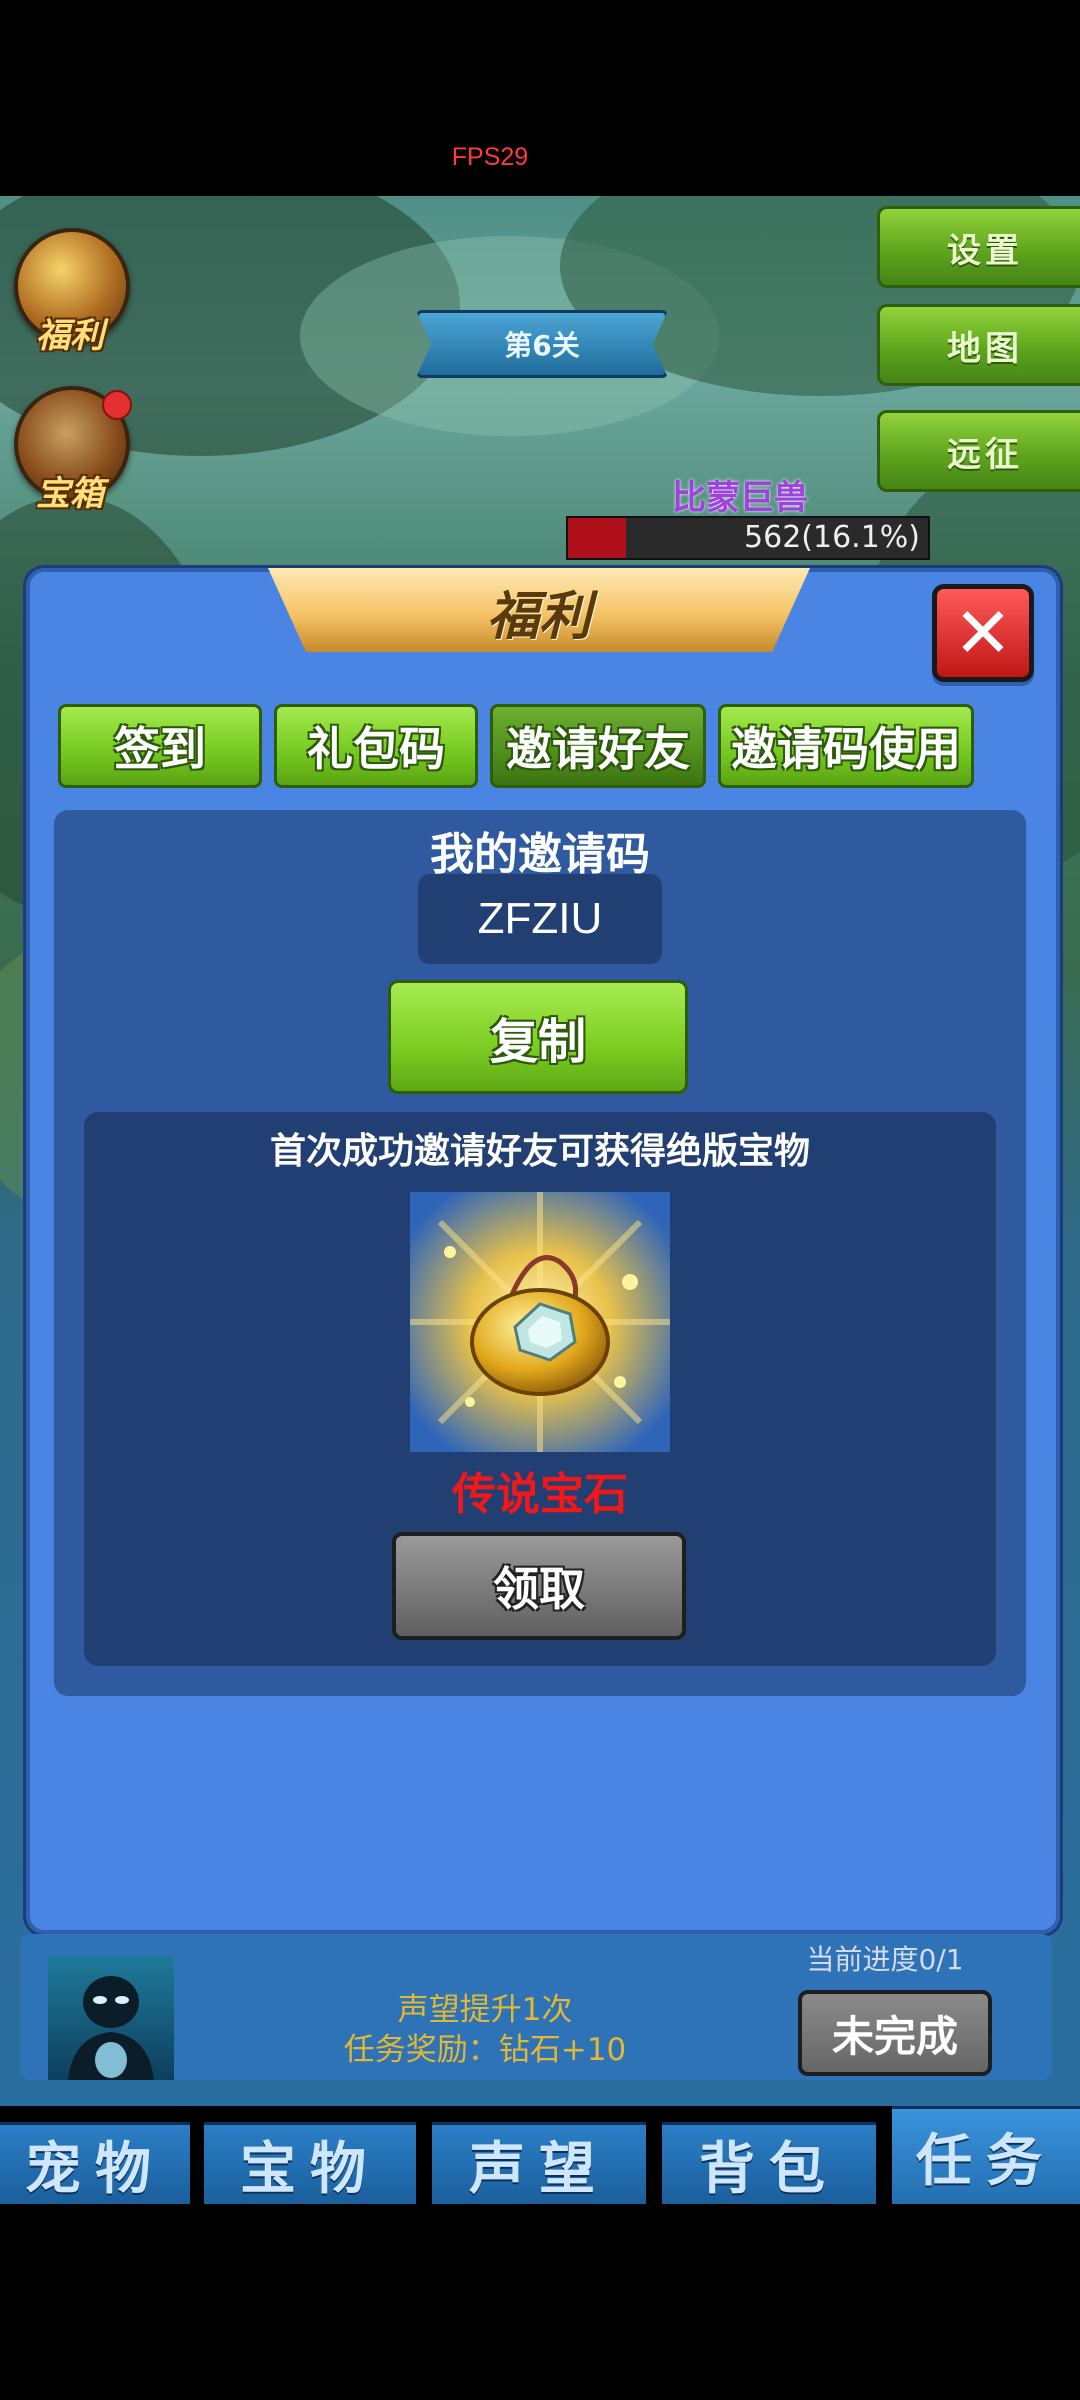 Image resolution: width=1080 pixels, height=2400 pixels. Describe the element at coordinates (540, 1494) in the screenshot. I see `reward-item-name: 传说宝石` at that location.